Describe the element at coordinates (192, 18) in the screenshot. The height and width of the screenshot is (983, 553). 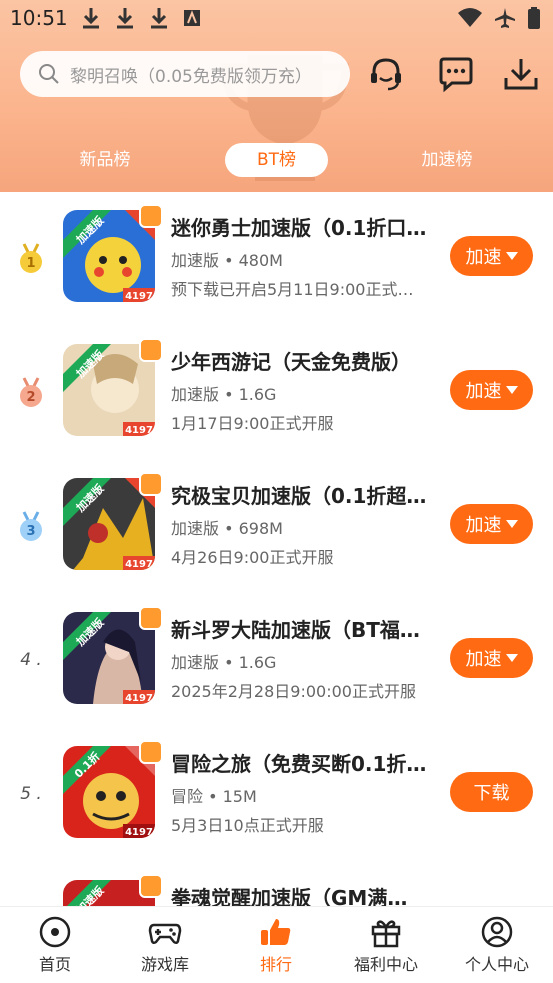
I see `font-status-icon` at that location.